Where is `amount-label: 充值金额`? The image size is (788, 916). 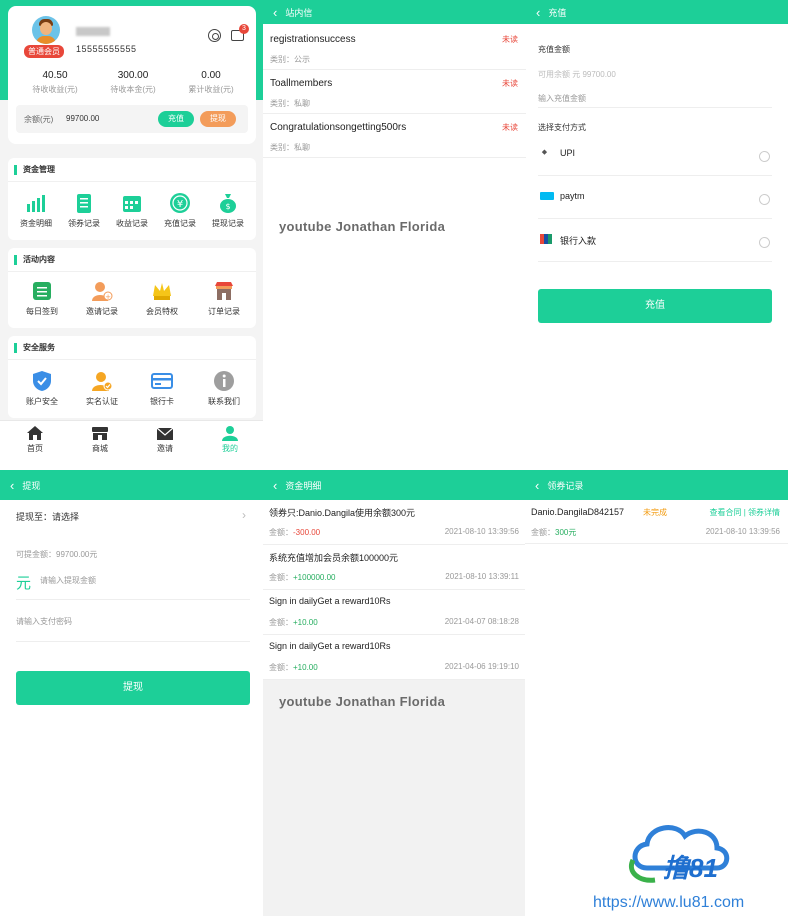 amount-label: 充值金额 is located at coordinates (554, 49).